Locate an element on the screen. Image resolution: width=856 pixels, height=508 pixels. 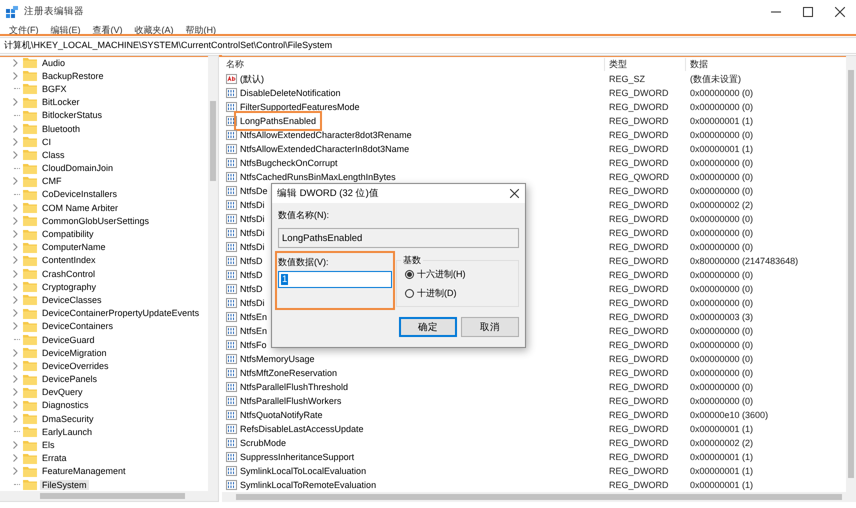
value-name: NtfsBugcheckOnCorrupt is located at coordinates (289, 163).